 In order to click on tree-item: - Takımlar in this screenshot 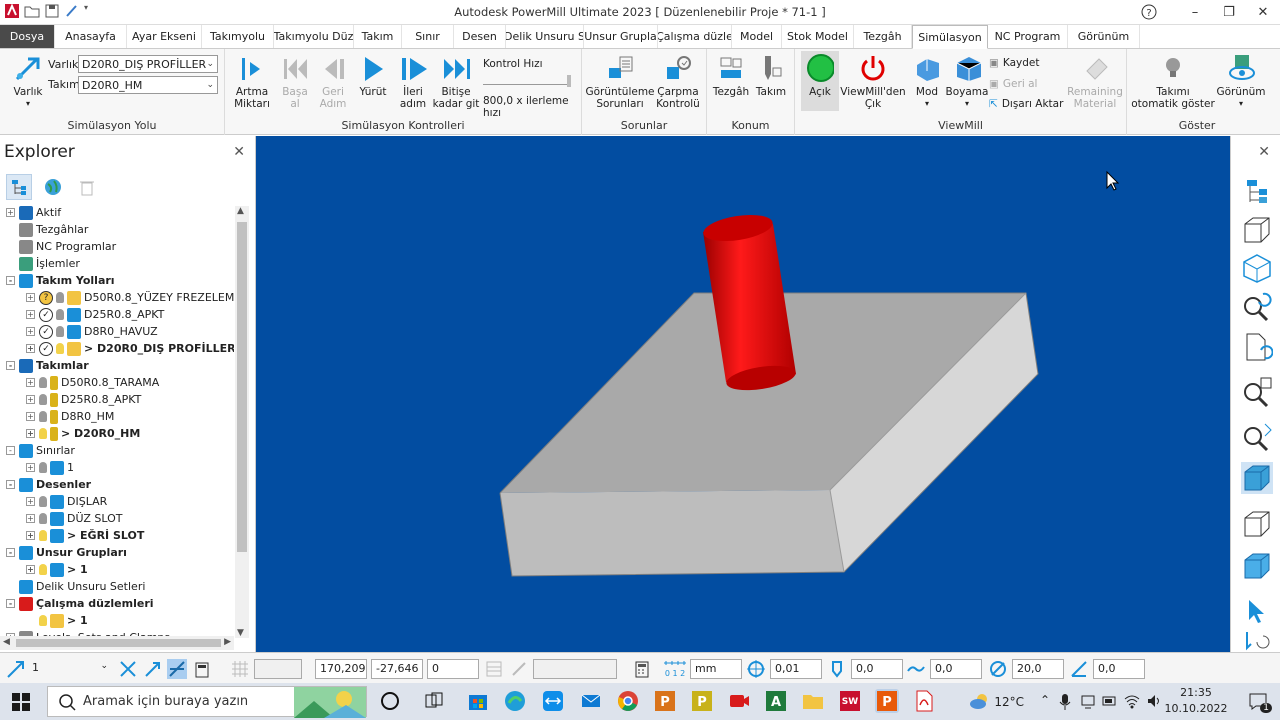, I will do `click(44, 365)`.